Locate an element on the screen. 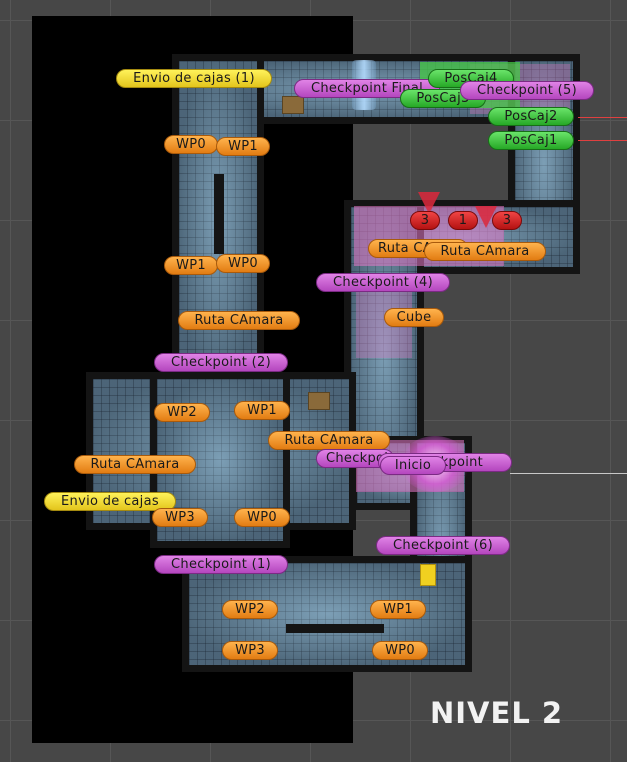 This screenshot has width=627, height=762. poscaj2-marker: PosCaj2 is located at coordinates (531, 116).